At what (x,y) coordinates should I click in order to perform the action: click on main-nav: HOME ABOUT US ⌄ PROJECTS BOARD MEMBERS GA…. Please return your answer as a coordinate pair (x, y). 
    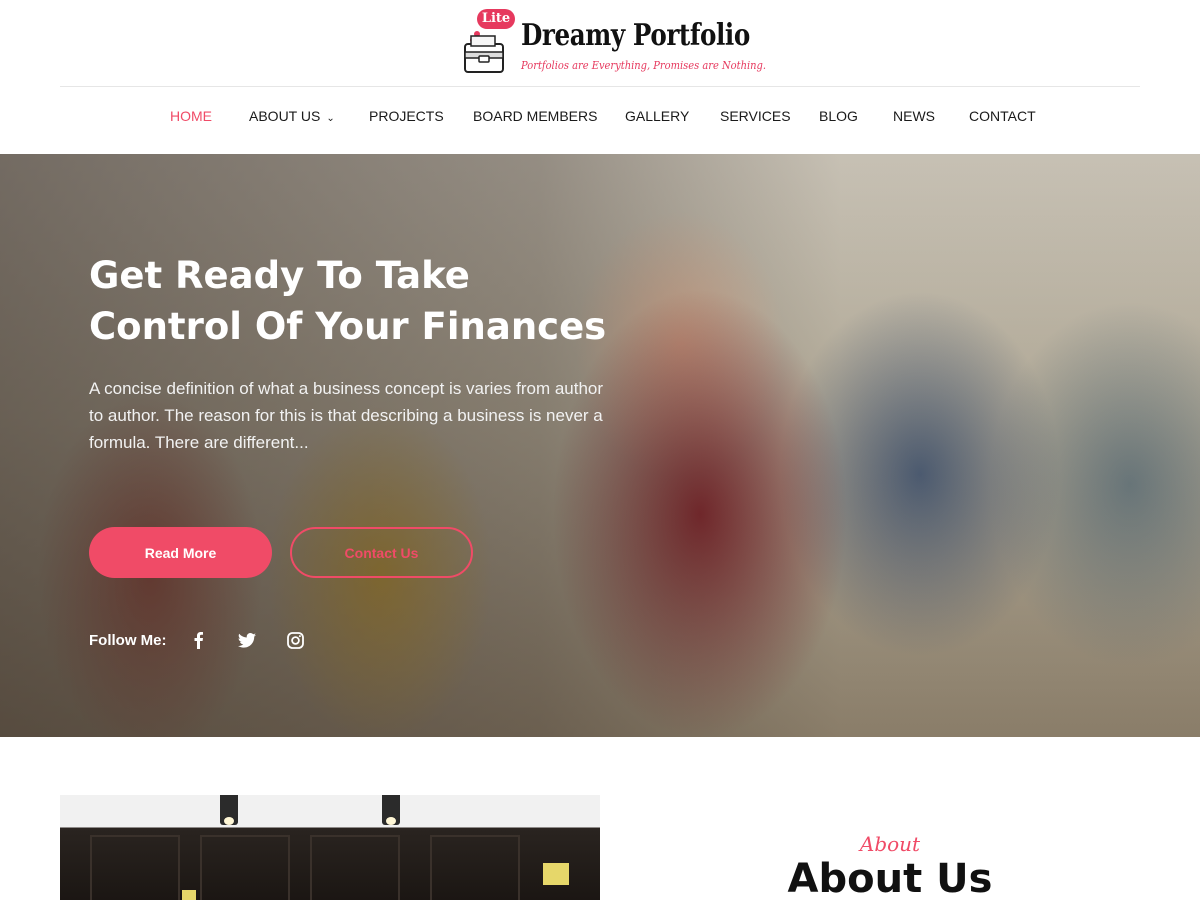
    Looking at the image, I should click on (600, 119).